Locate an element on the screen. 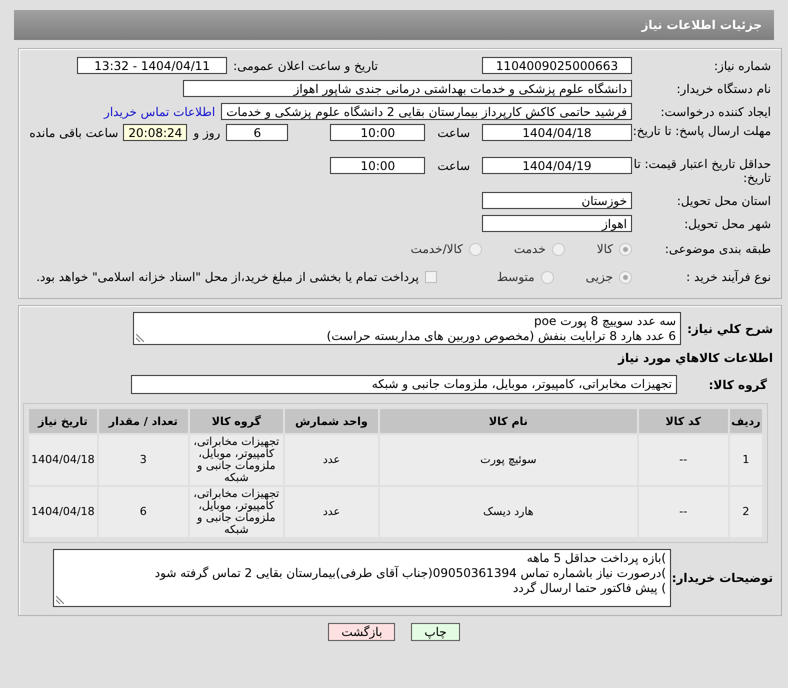 The width and height of the screenshot is (788, 688). radio-label: جزیی is located at coordinates (599, 277).